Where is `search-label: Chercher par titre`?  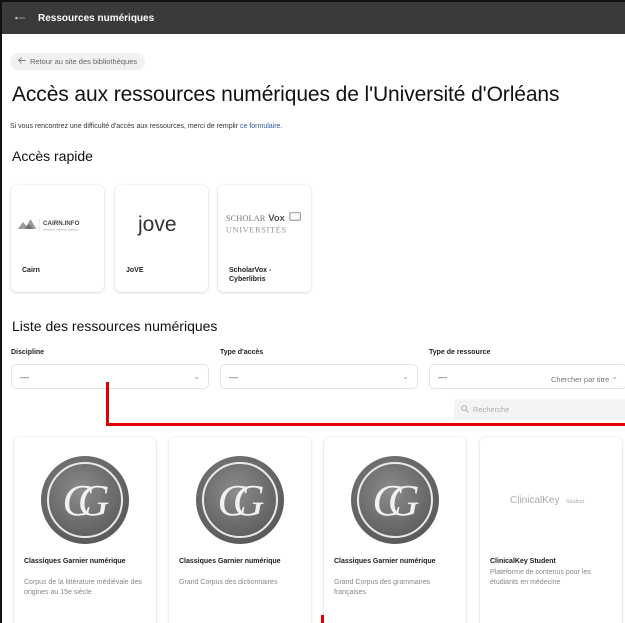 search-label: Chercher par titre is located at coordinates (580, 379).